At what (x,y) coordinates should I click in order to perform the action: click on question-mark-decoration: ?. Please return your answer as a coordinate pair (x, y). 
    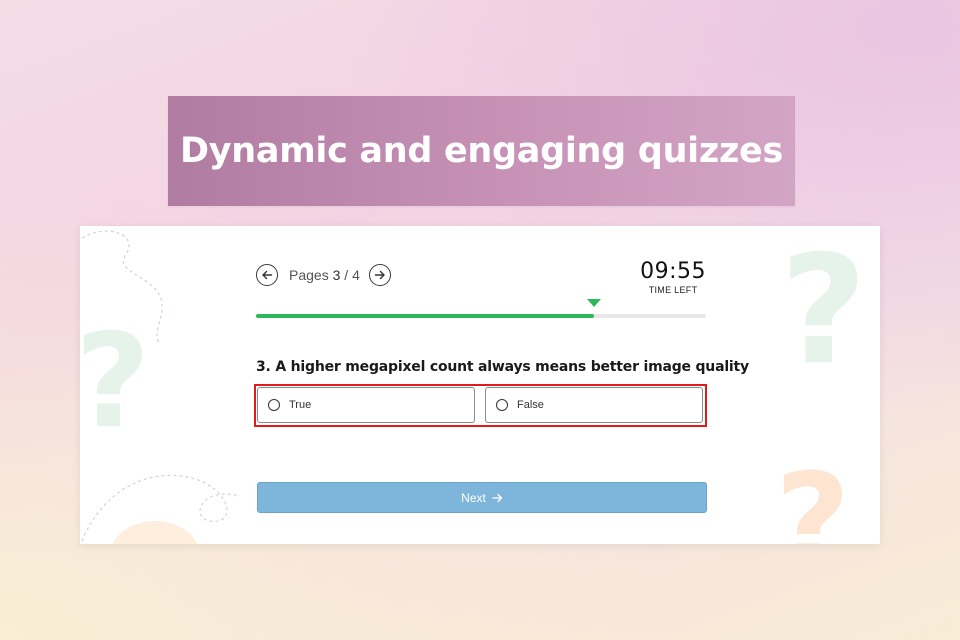
    Looking at the image, I should click on (115, 381).